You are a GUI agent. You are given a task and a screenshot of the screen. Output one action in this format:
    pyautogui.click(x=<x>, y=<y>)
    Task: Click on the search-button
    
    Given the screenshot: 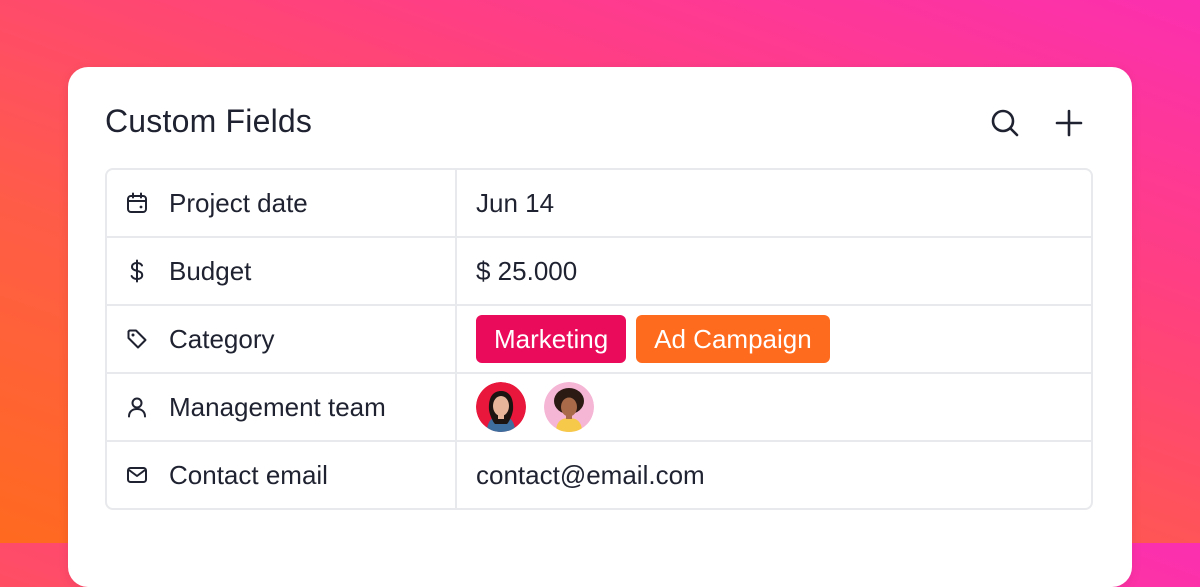 What is the action you would take?
    pyautogui.click(x=1005, y=123)
    